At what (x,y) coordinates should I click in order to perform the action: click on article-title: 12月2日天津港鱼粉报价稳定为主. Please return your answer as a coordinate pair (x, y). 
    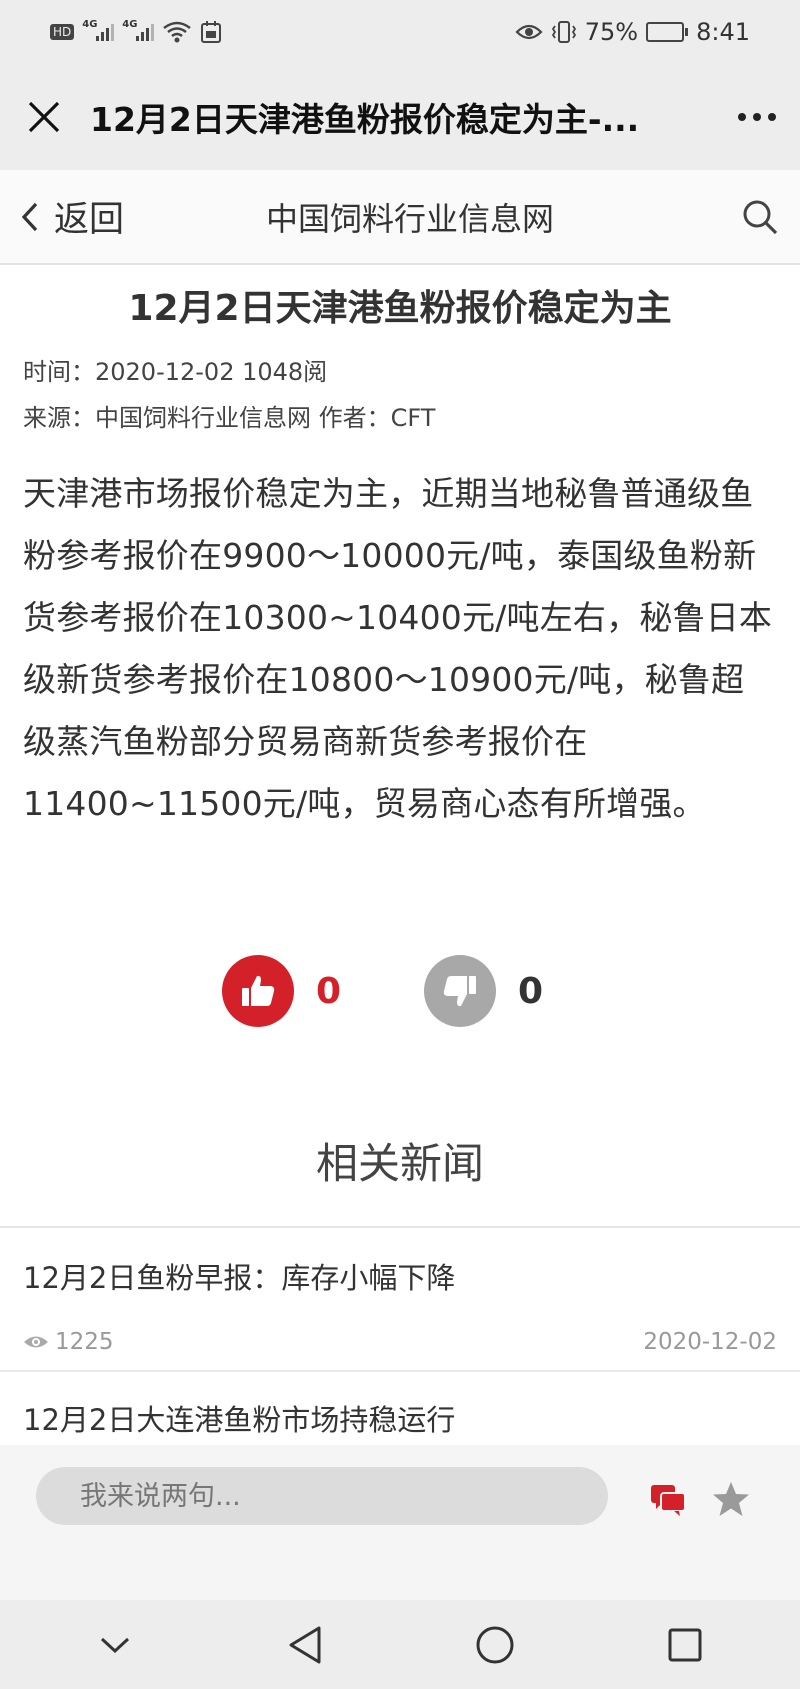
    Looking at the image, I should click on (400, 308).